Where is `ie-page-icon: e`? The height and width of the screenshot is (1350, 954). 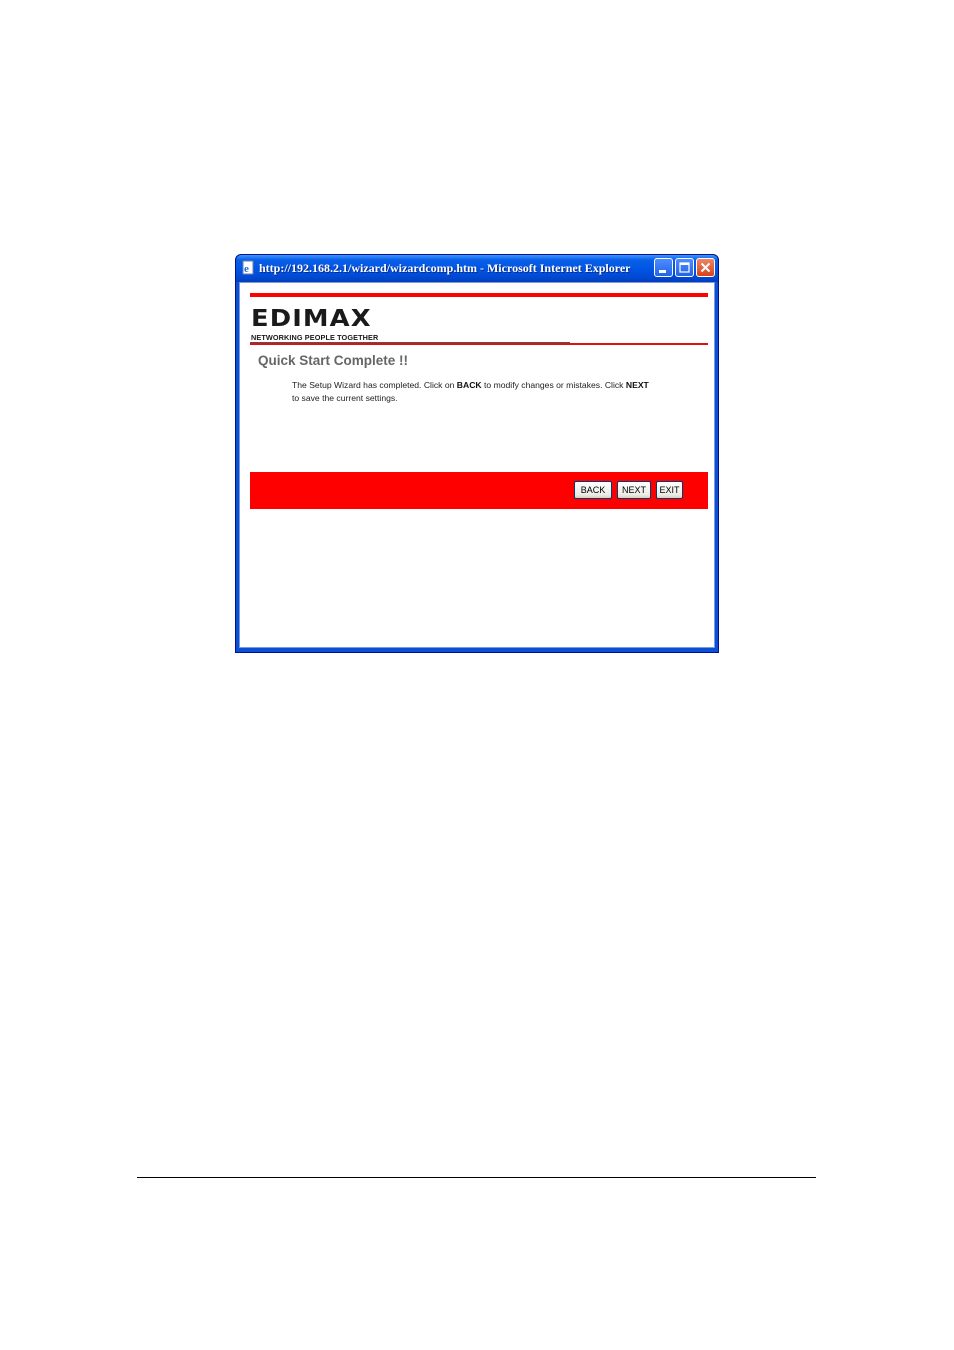
ie-page-icon: e is located at coordinates (248, 267).